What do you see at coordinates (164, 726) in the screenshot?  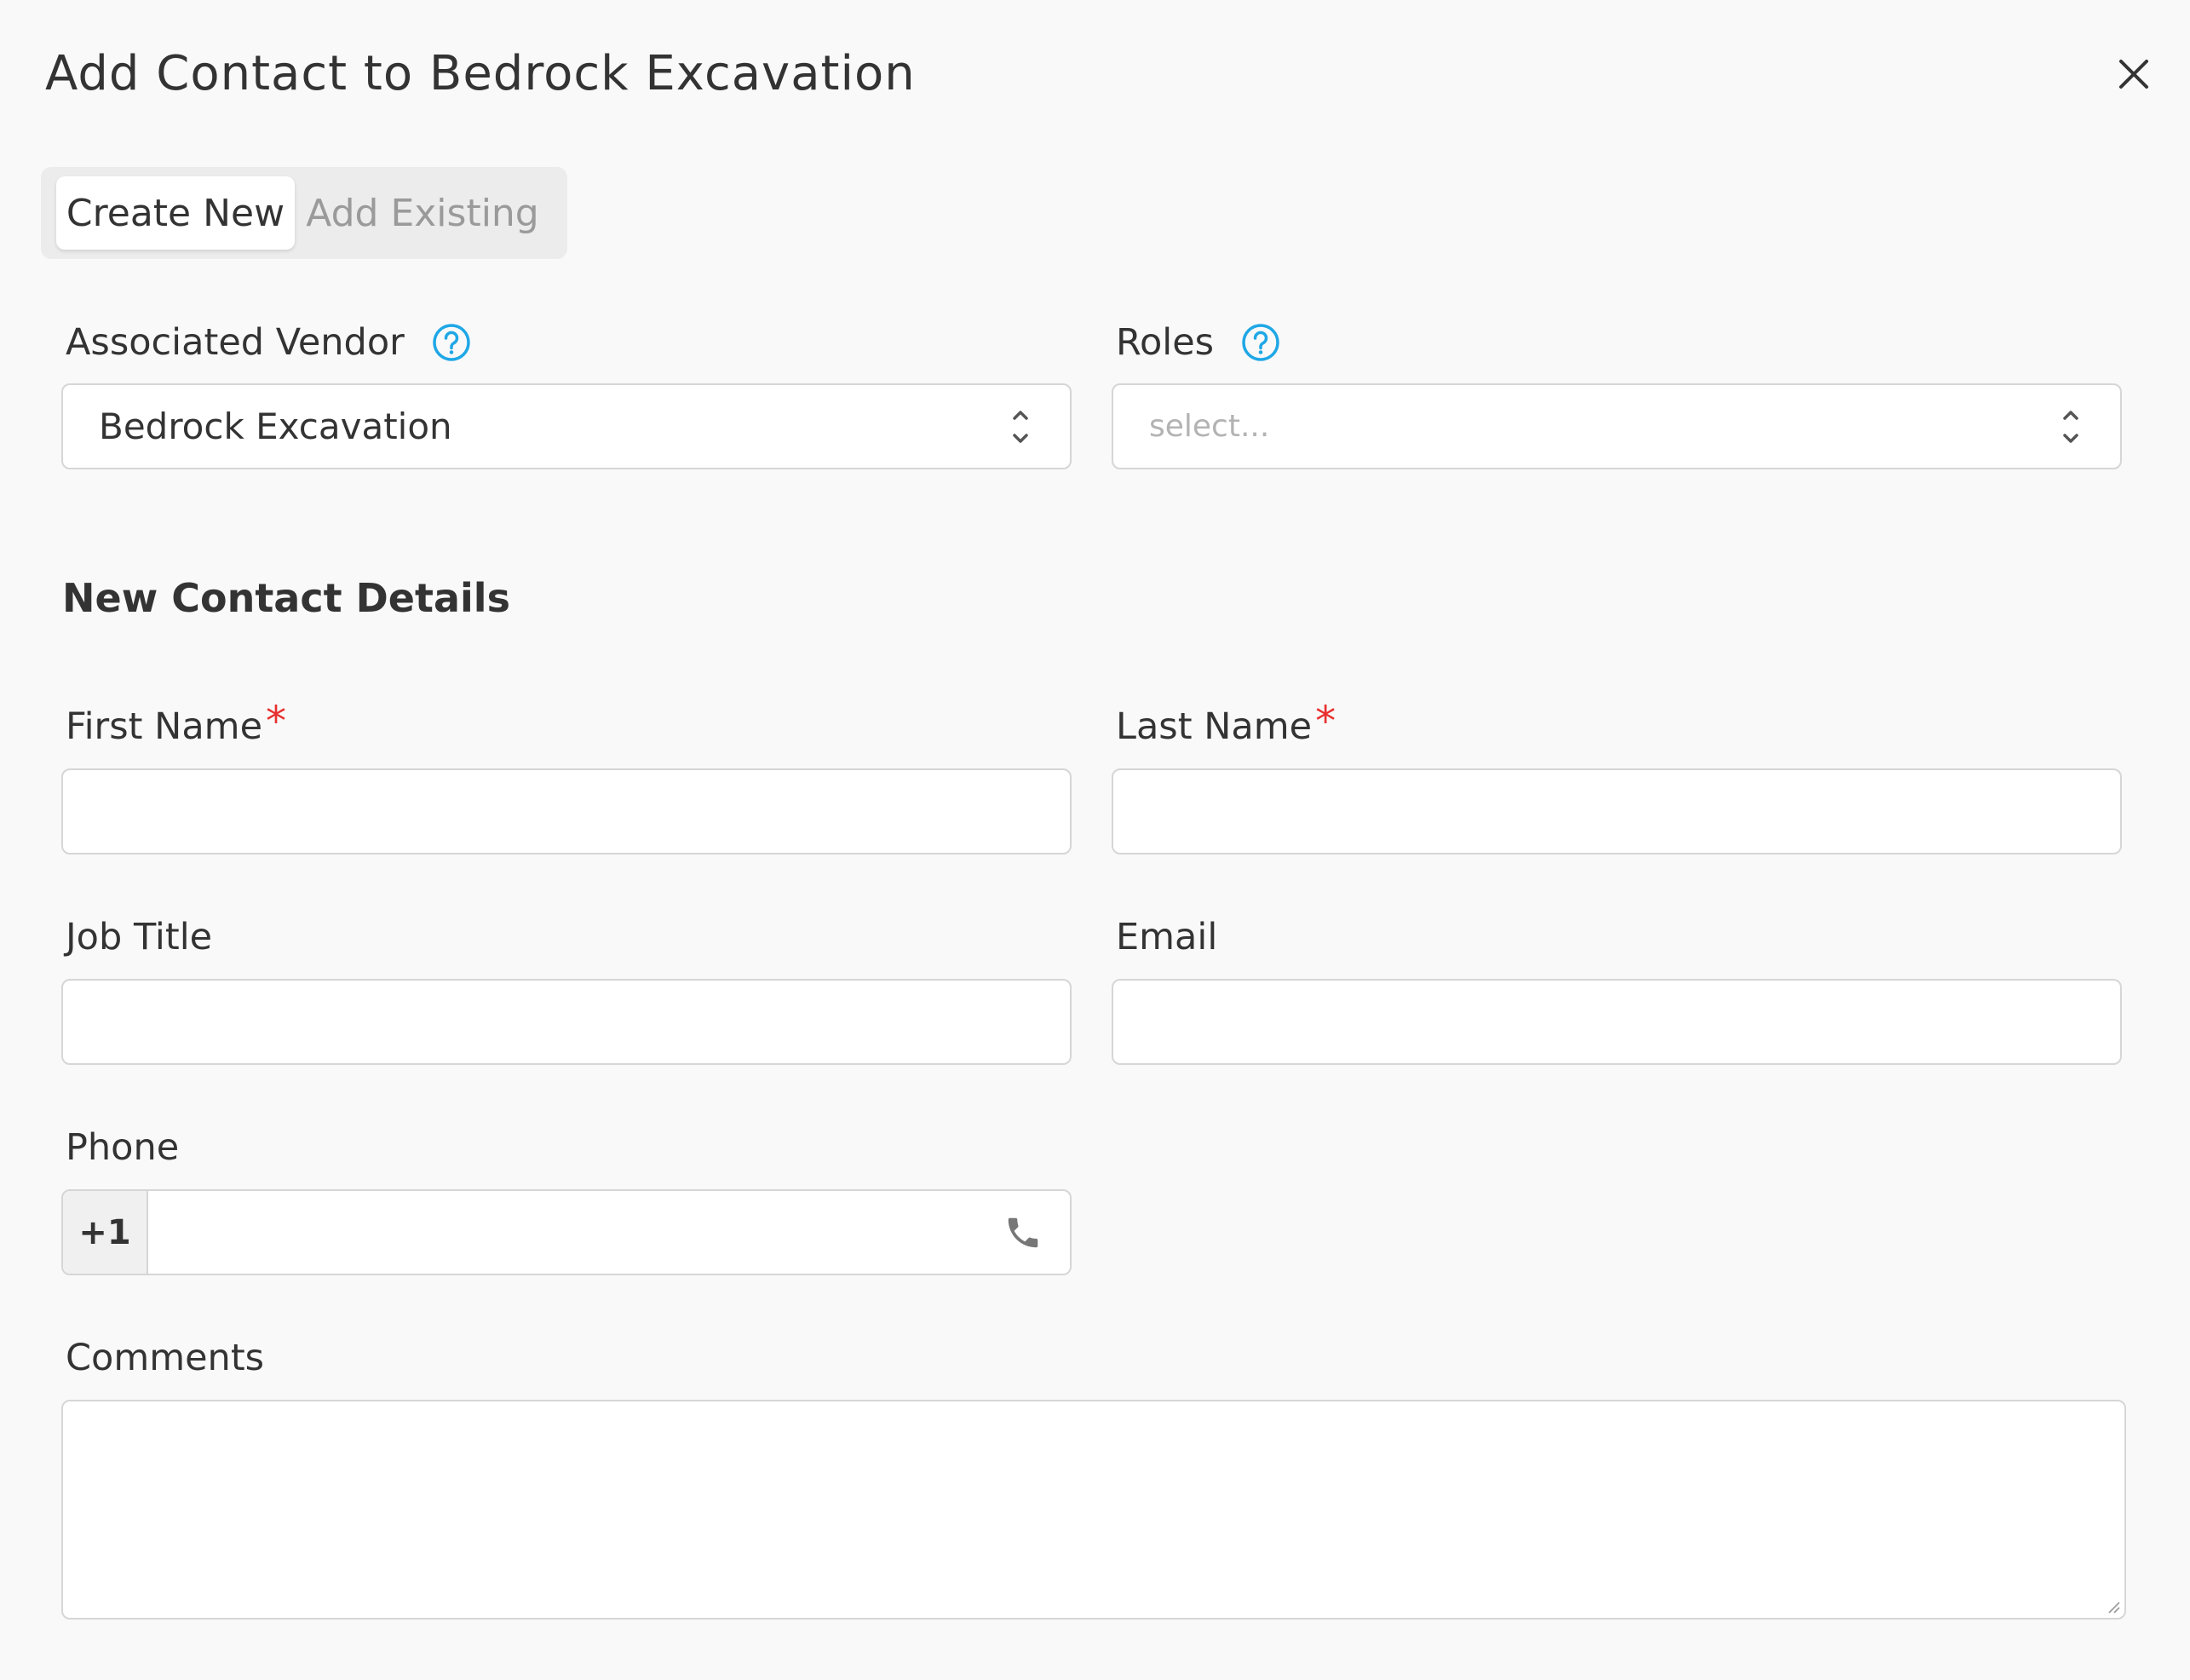 I see `first-name-label: First Name` at bounding box center [164, 726].